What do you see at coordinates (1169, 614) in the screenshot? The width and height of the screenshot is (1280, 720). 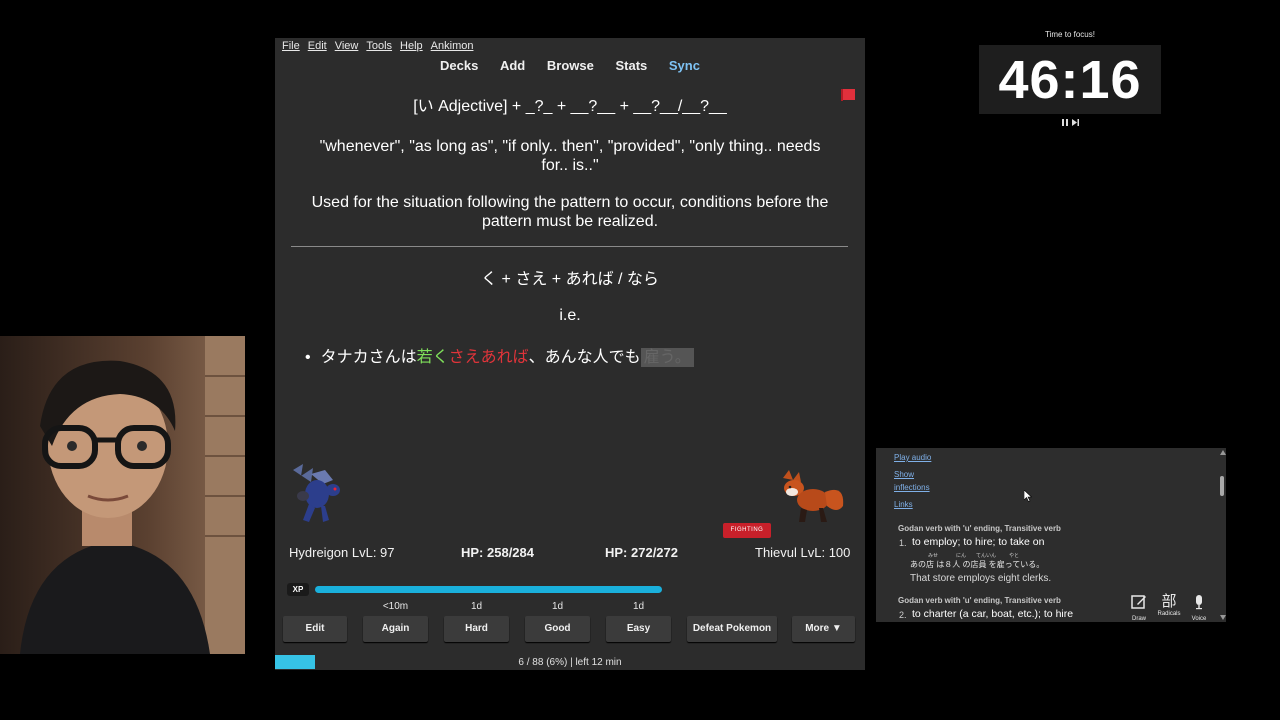 I see `radicals-label: Radicals` at bounding box center [1169, 614].